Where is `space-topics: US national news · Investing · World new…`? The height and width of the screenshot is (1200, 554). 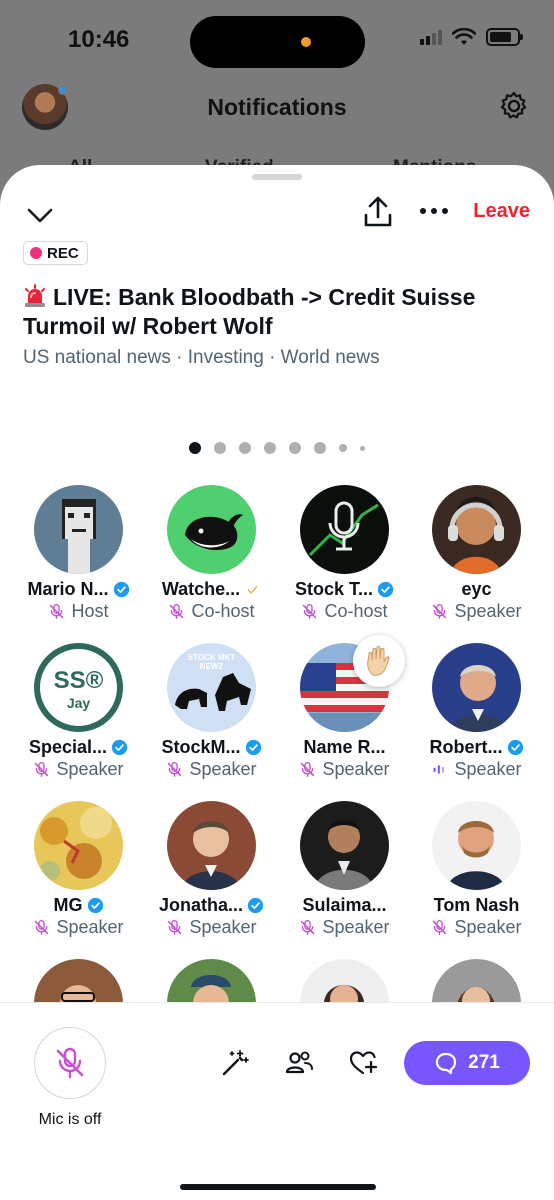
space-topics: US national news · Investing · World new… is located at coordinates (201, 357).